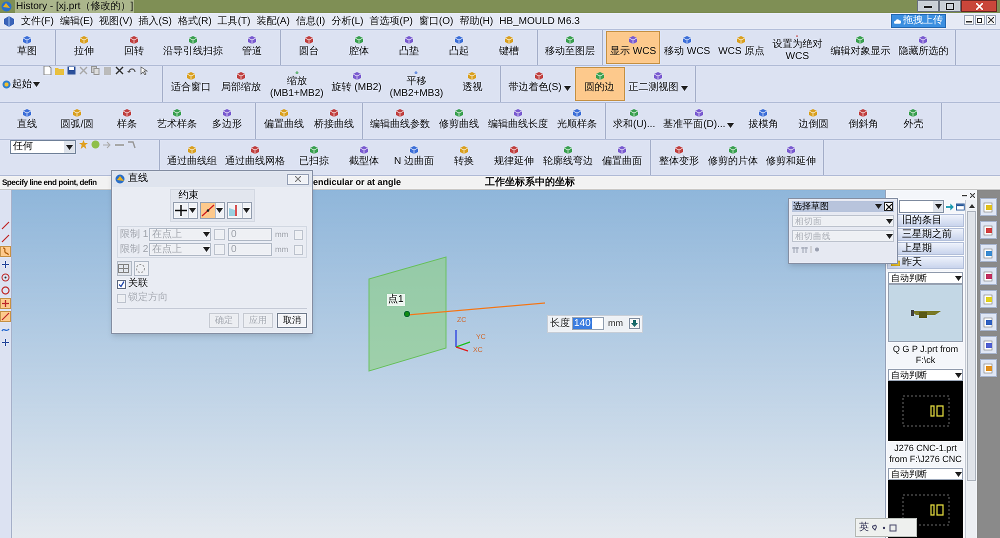  I want to click on toolbar-button: WCS 原点, so click(741, 47).